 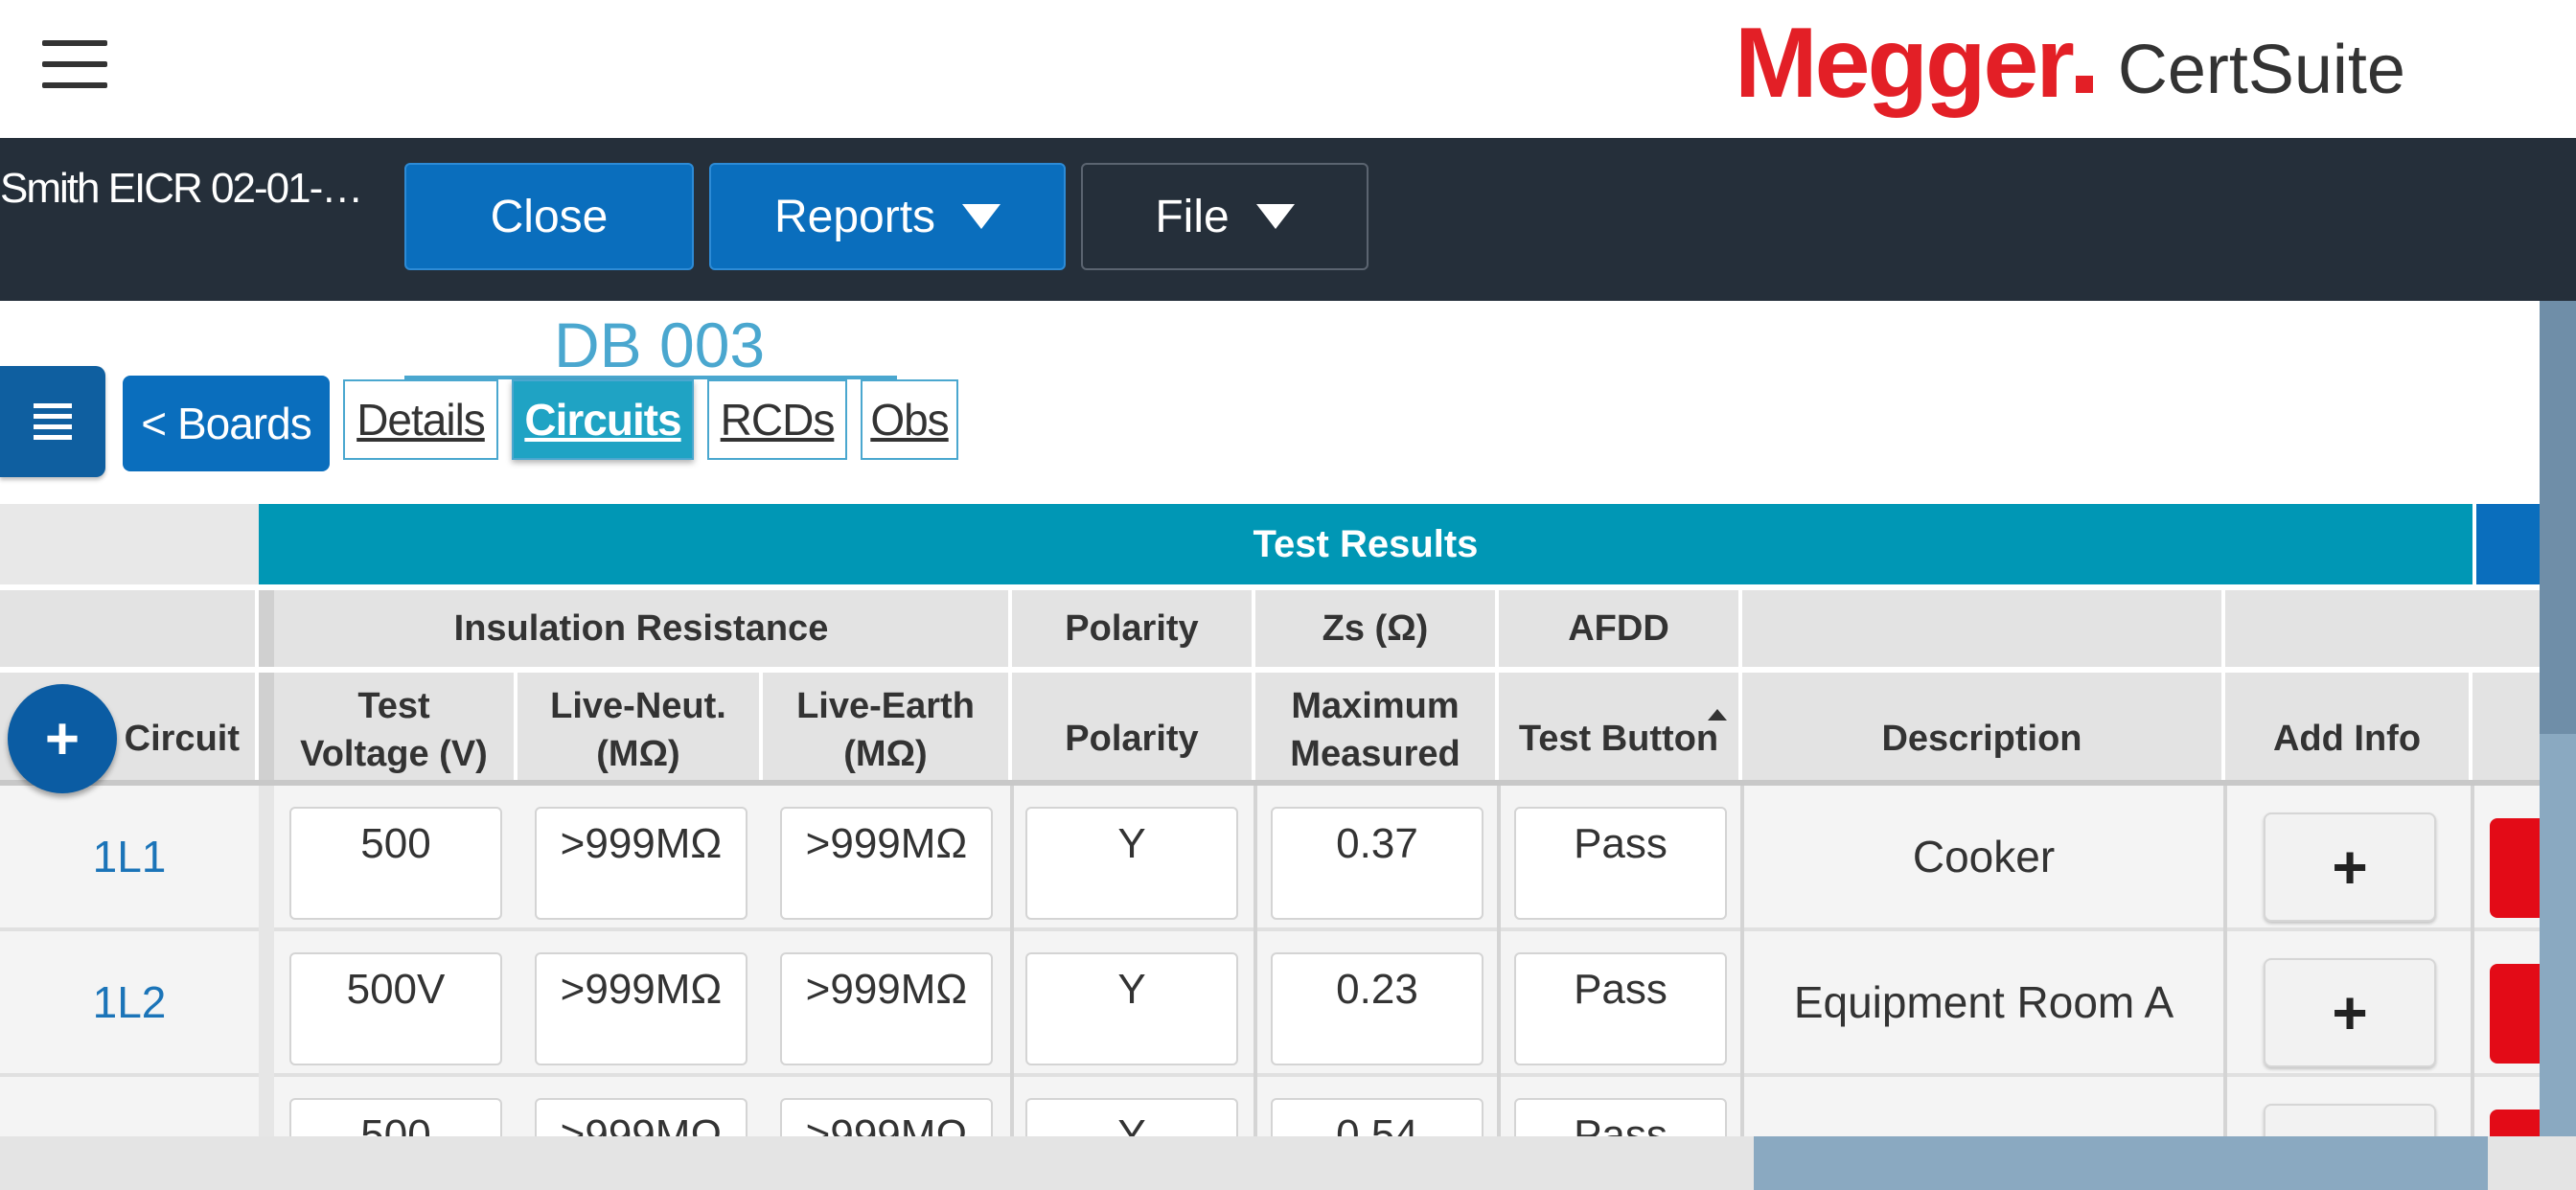 I want to click on file-dropdown-button: File, so click(x=1224, y=217).